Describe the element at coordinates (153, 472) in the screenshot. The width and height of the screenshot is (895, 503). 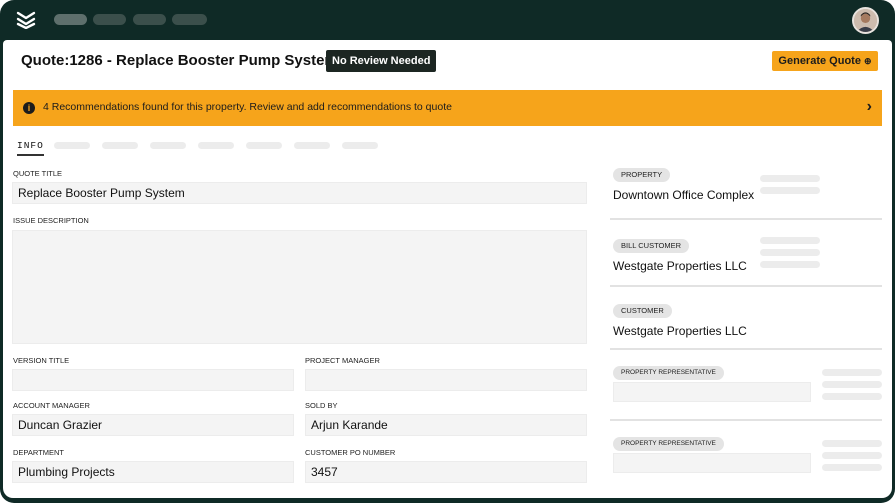
I see `department-field: Plumbing Projects` at that location.